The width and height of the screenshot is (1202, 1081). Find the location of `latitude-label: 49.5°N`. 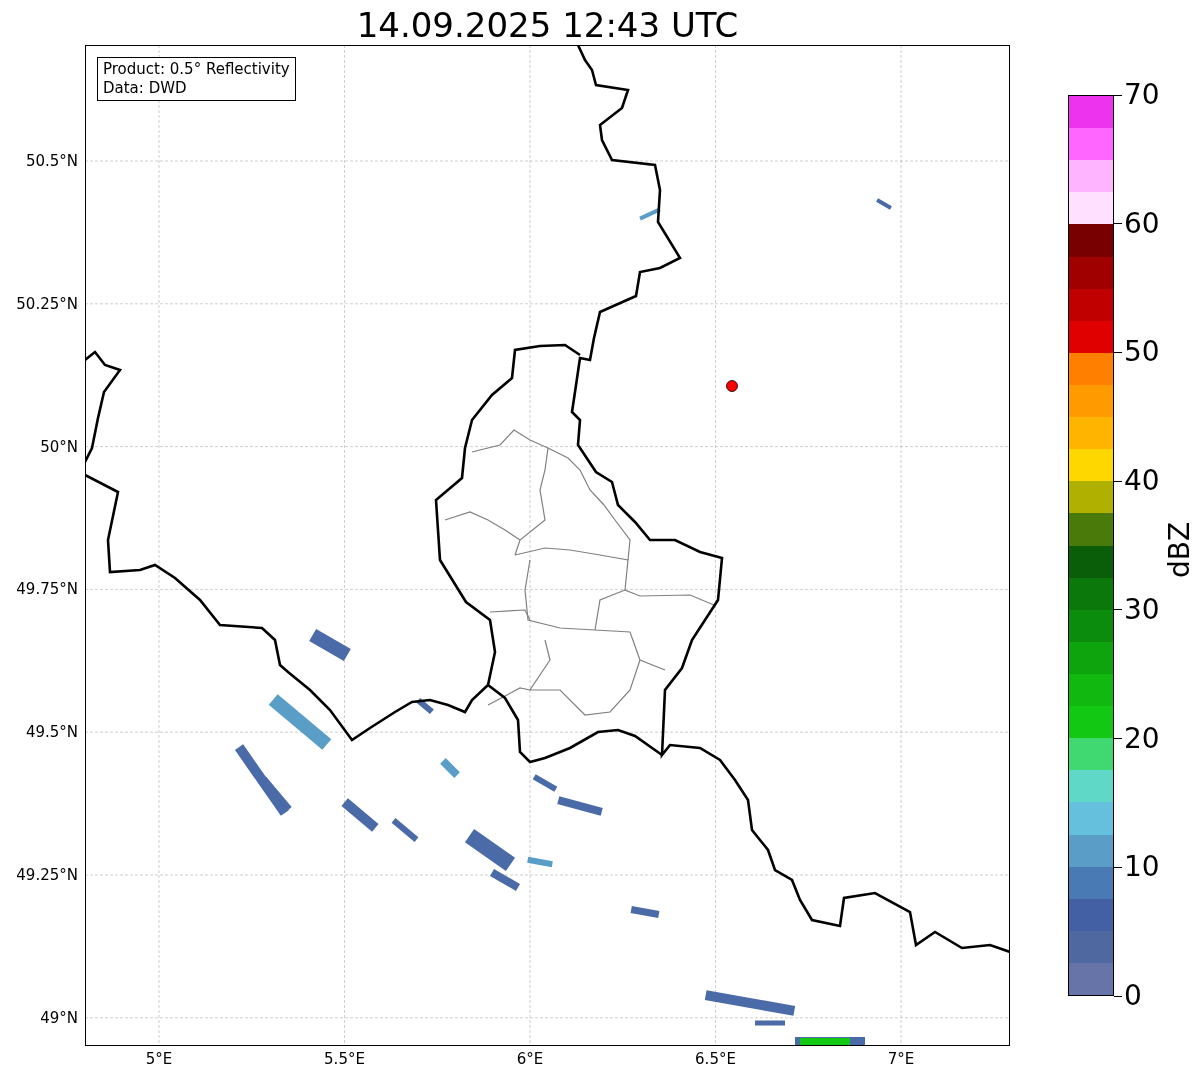

latitude-label: 49.5°N is located at coordinates (51, 732).